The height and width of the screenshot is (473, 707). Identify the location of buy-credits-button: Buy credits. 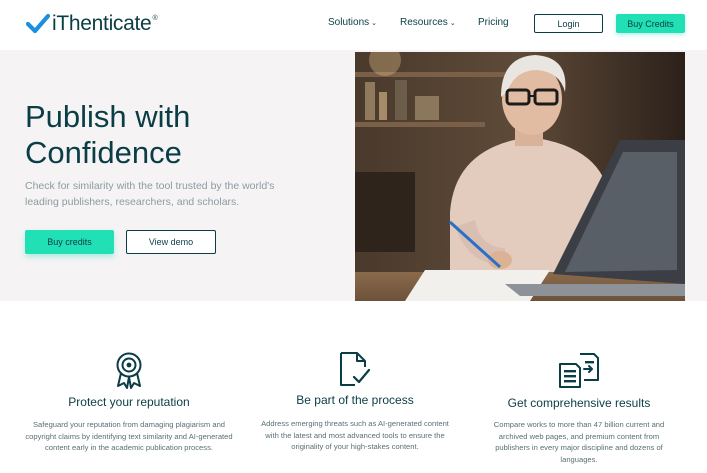
(69, 242).